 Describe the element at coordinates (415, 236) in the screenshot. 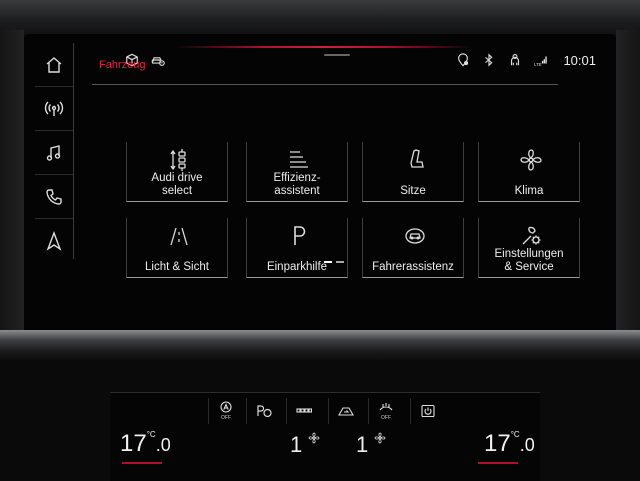

I see `driver-assist-icon` at that location.